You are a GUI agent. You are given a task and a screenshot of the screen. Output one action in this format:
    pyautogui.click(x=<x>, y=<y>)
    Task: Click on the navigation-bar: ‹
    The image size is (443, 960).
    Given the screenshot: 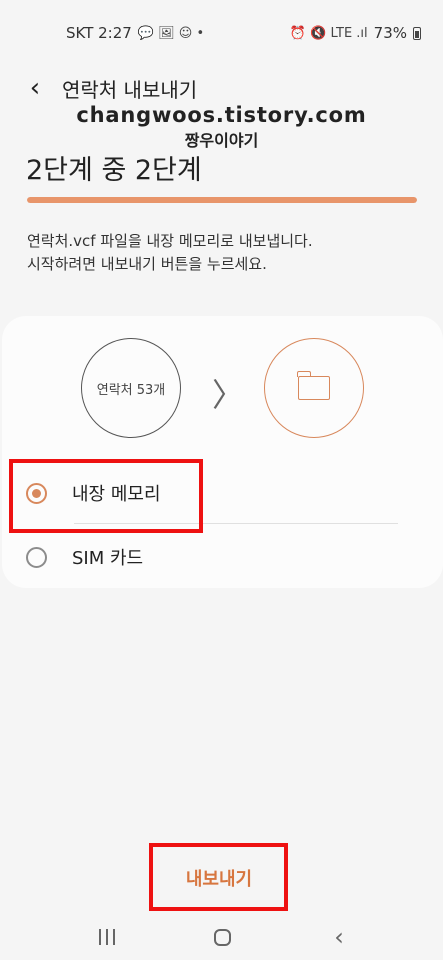 What is the action you would take?
    pyautogui.click(x=221, y=938)
    